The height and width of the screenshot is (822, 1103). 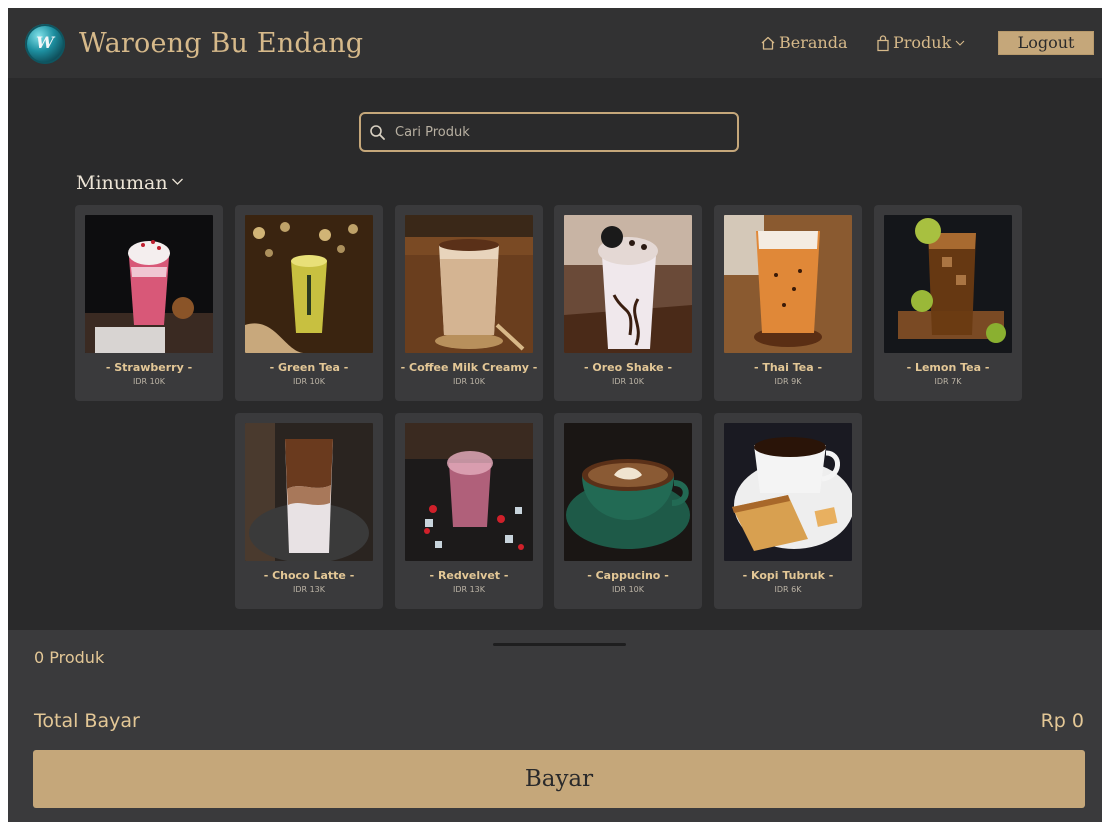 What do you see at coordinates (628, 492) in the screenshot?
I see `product-image-cappucino` at bounding box center [628, 492].